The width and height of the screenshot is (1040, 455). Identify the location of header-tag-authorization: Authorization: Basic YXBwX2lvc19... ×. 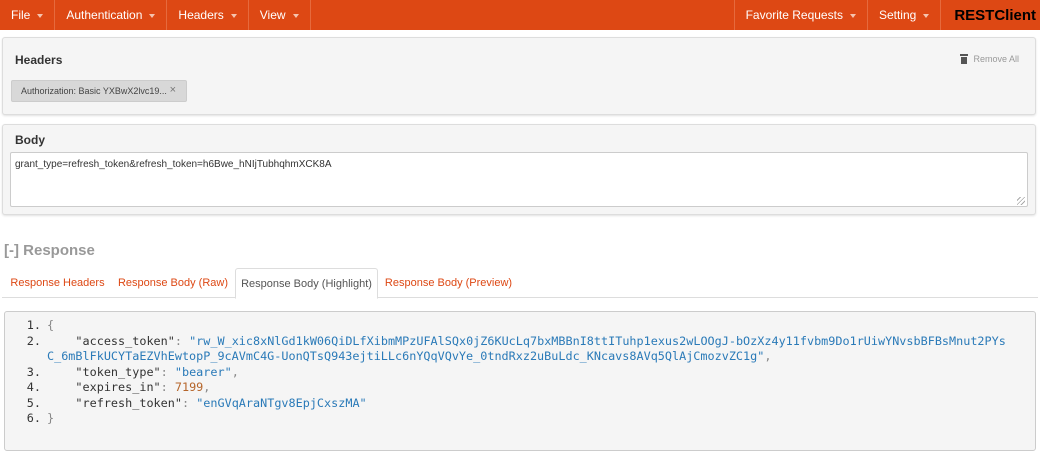
(99, 91).